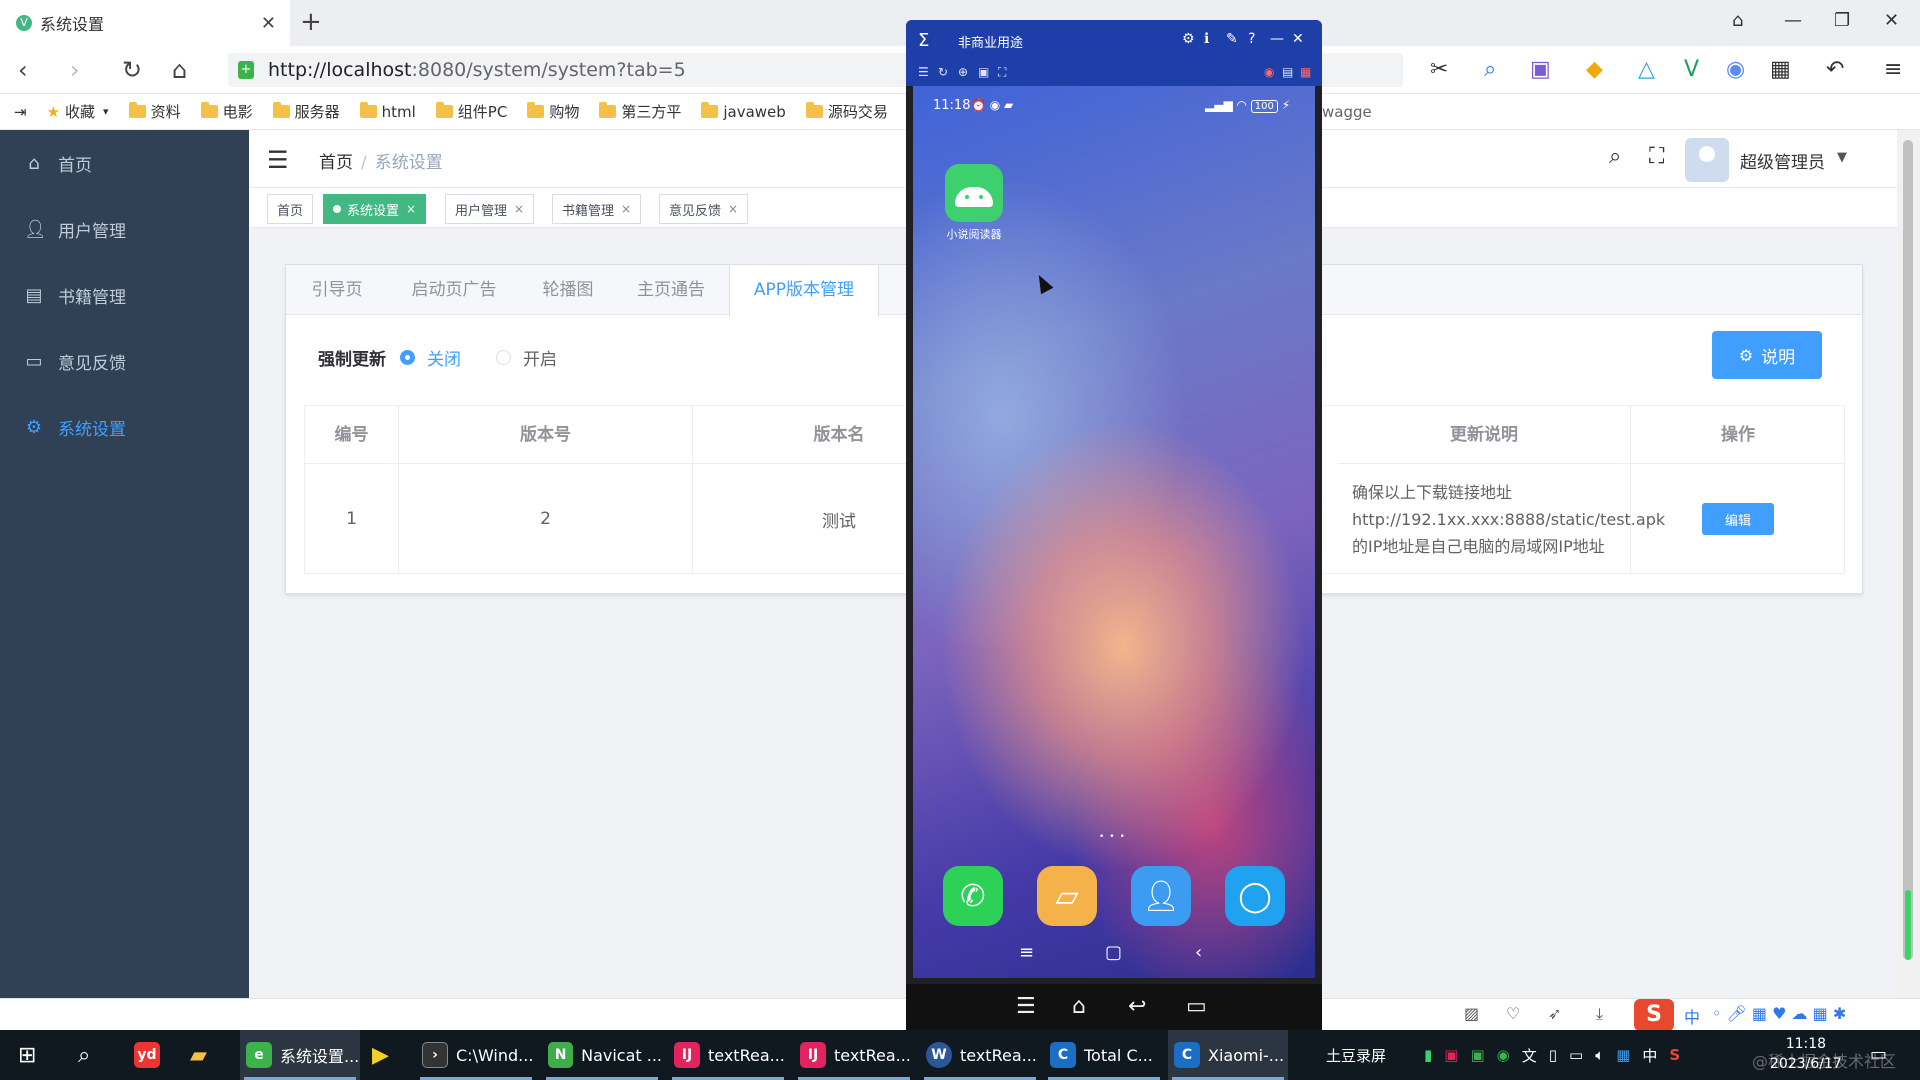  I want to click on bookmark-folder: html, so click(387, 111).